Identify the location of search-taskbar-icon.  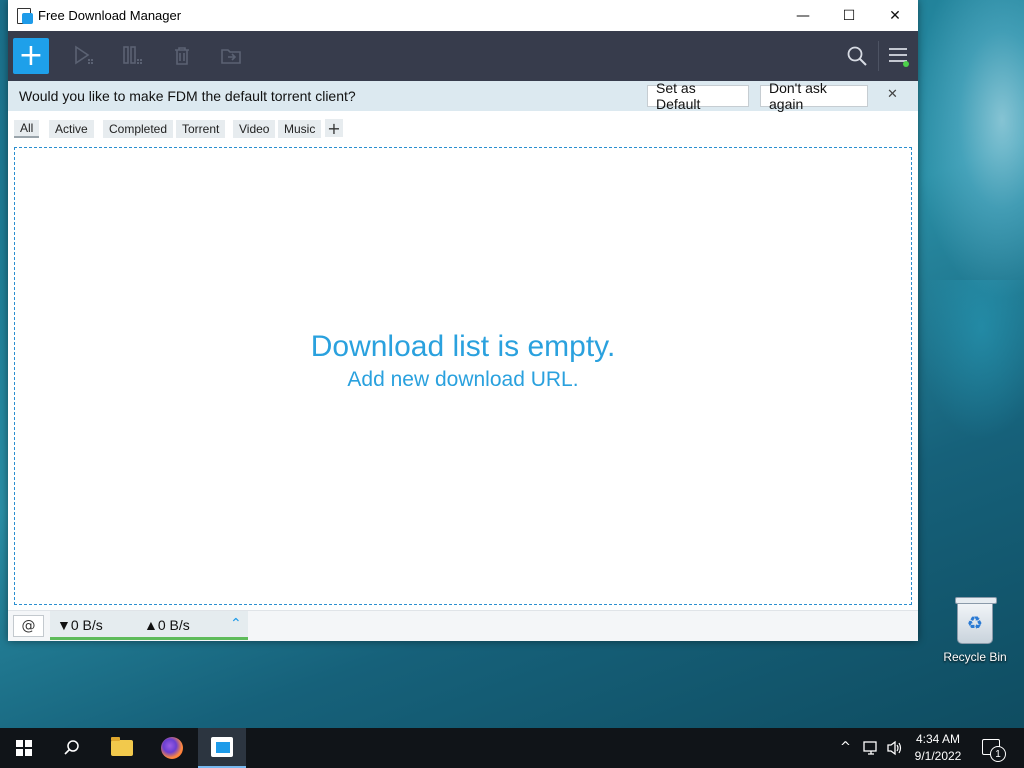
(72, 748).